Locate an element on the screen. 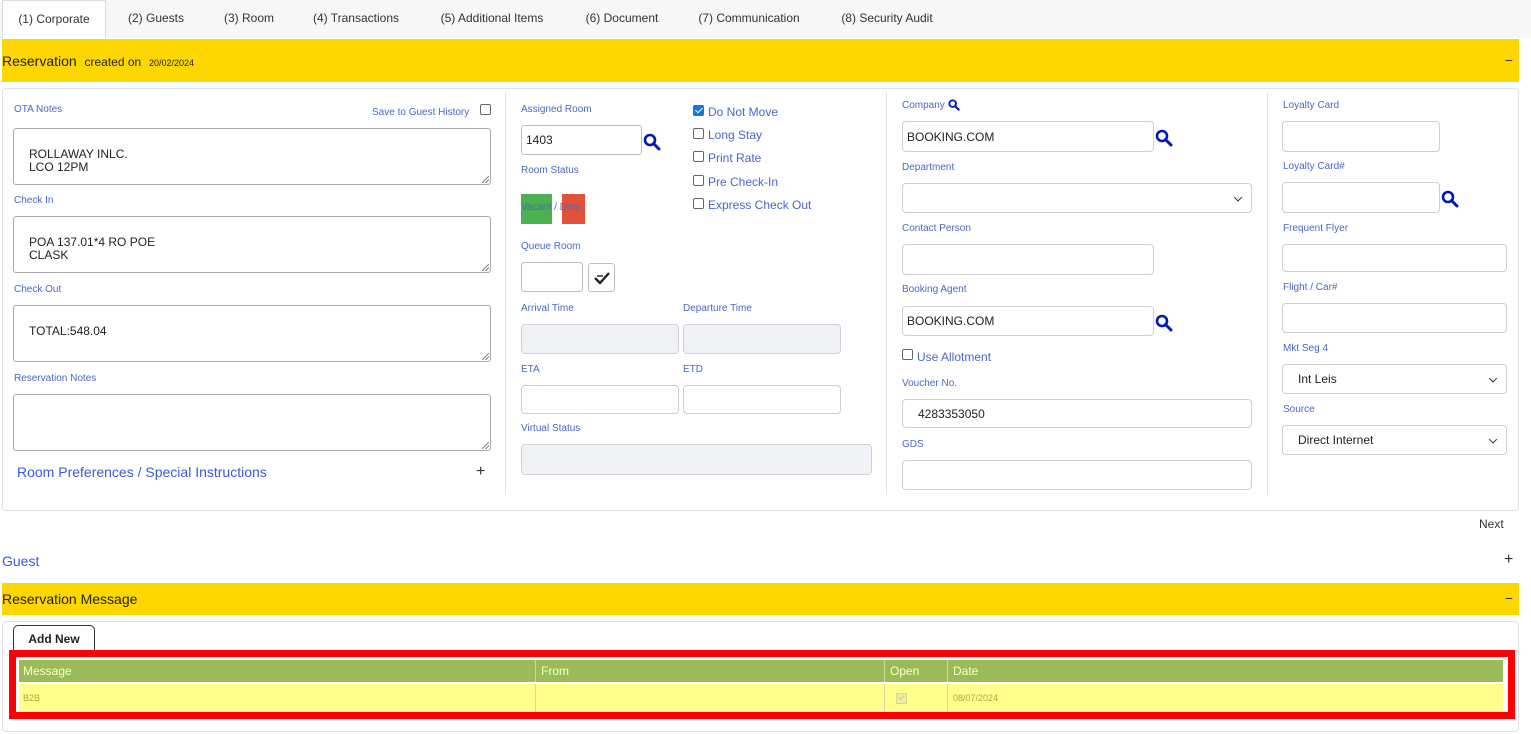 This screenshot has height=734, width=1531. tab-guests: (2) Guests is located at coordinates (156, 19).